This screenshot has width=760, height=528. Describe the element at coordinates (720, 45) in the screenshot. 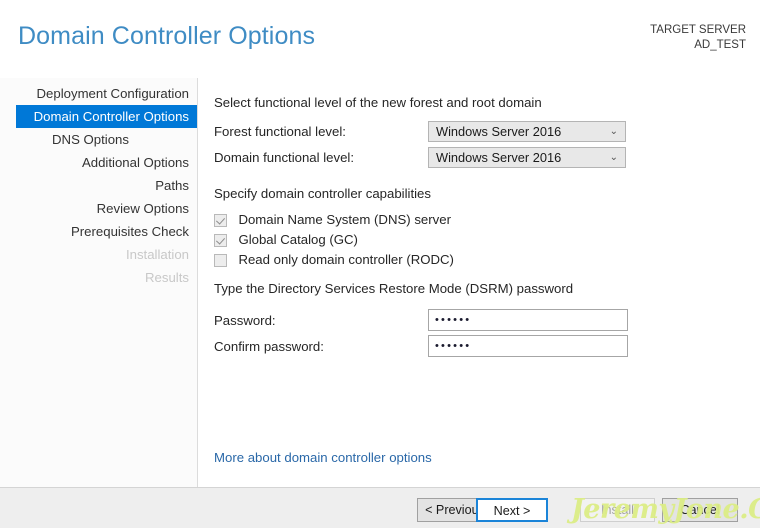

I see `target-server-name: AD_TEST` at that location.